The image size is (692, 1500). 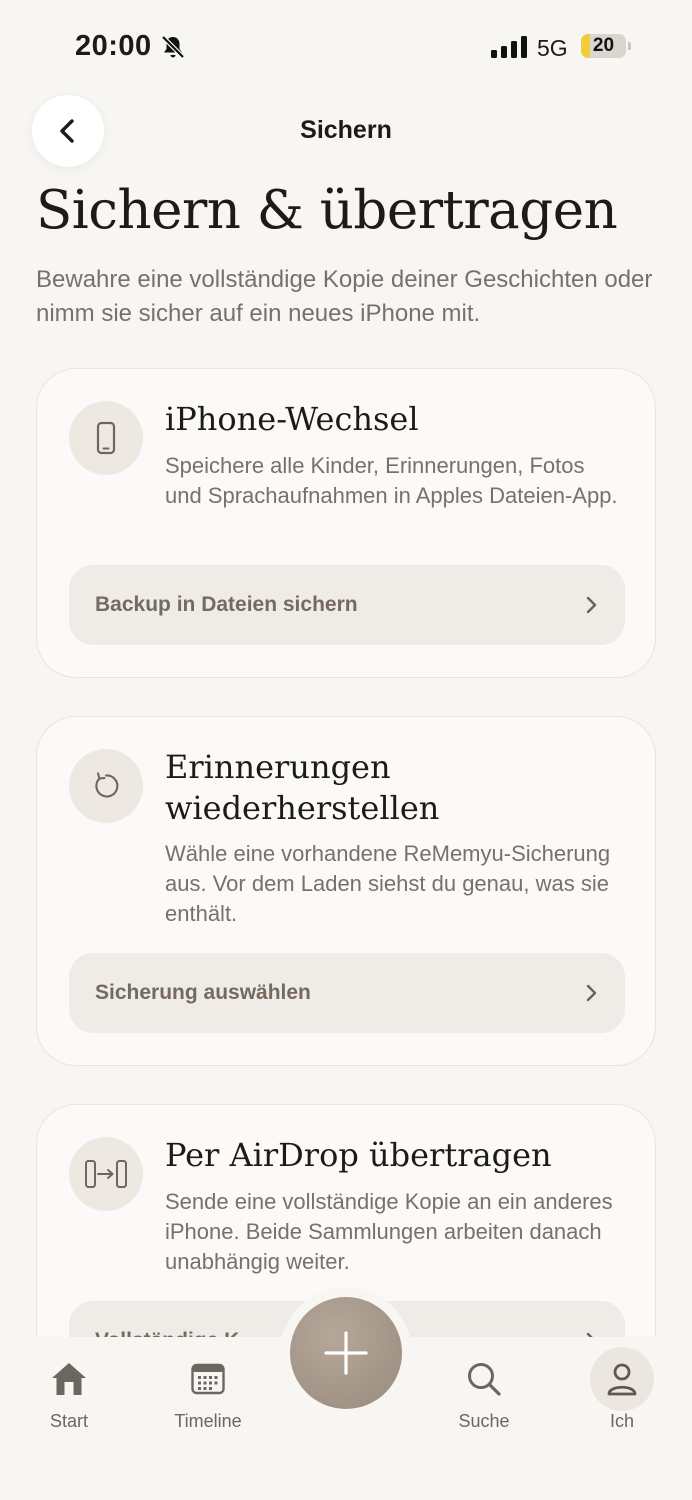 What do you see at coordinates (208, 1379) in the screenshot?
I see `calendar-icon` at bounding box center [208, 1379].